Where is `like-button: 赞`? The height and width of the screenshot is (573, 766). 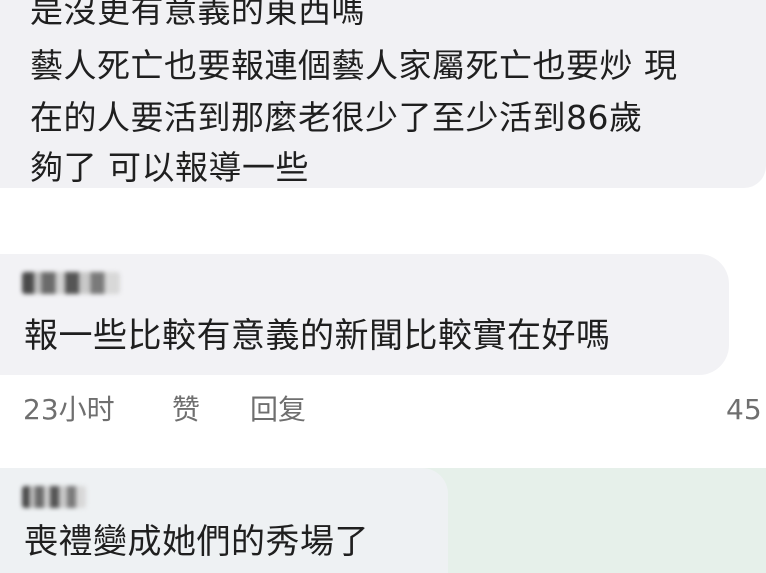 like-button: 赞 is located at coordinates (186, 410).